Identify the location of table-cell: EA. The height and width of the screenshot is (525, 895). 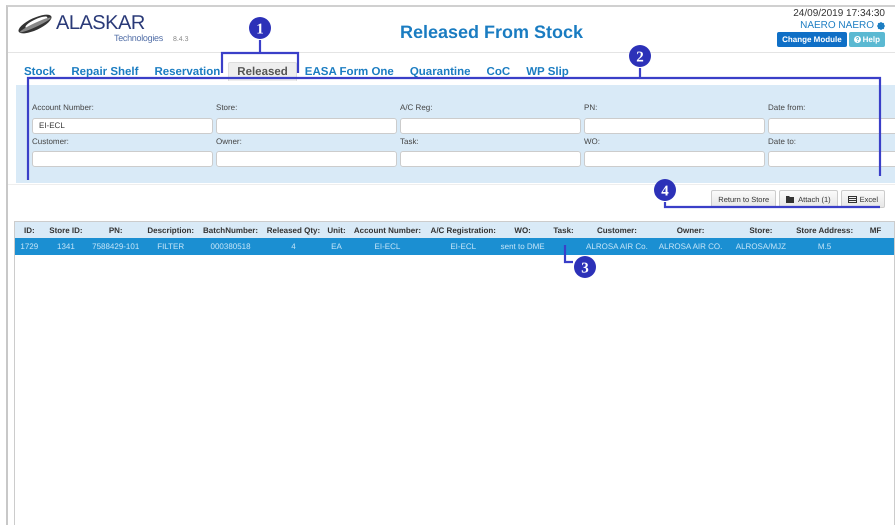
(337, 246).